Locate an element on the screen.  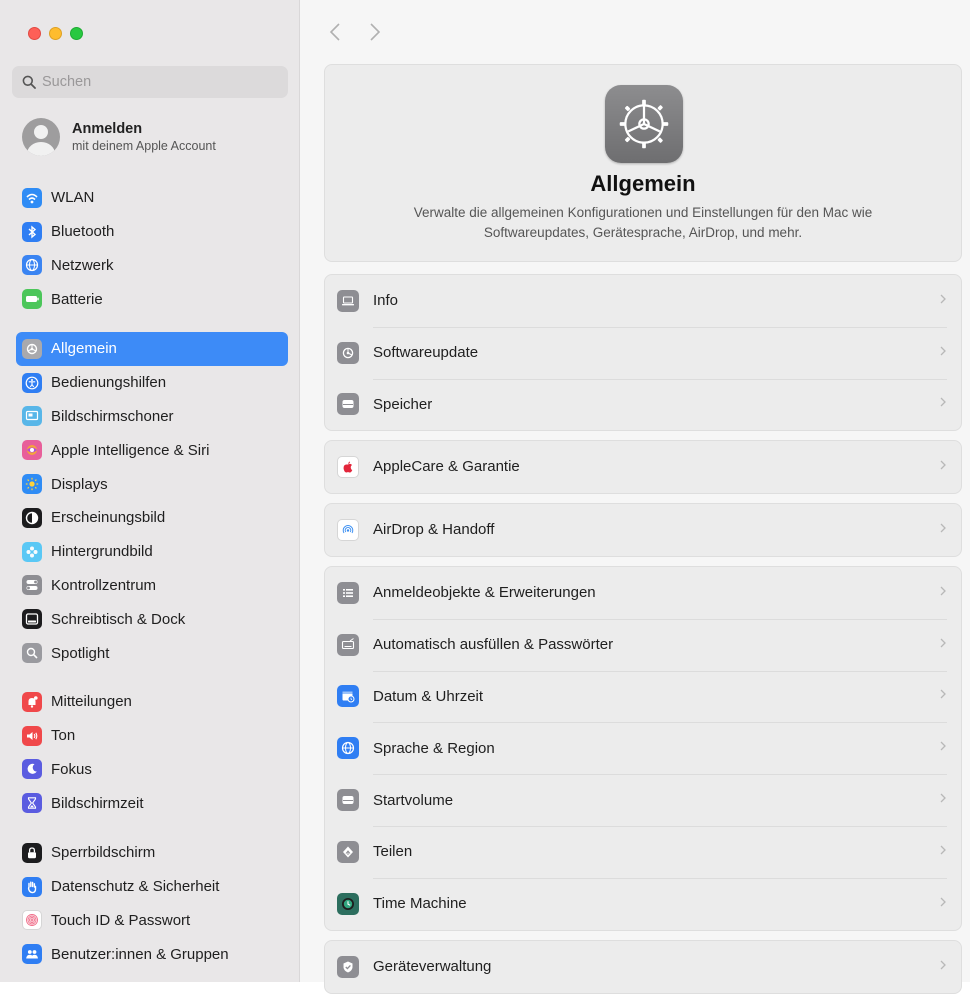
settings-row-startvolume: Startvolume is located at coordinates (643, 800).